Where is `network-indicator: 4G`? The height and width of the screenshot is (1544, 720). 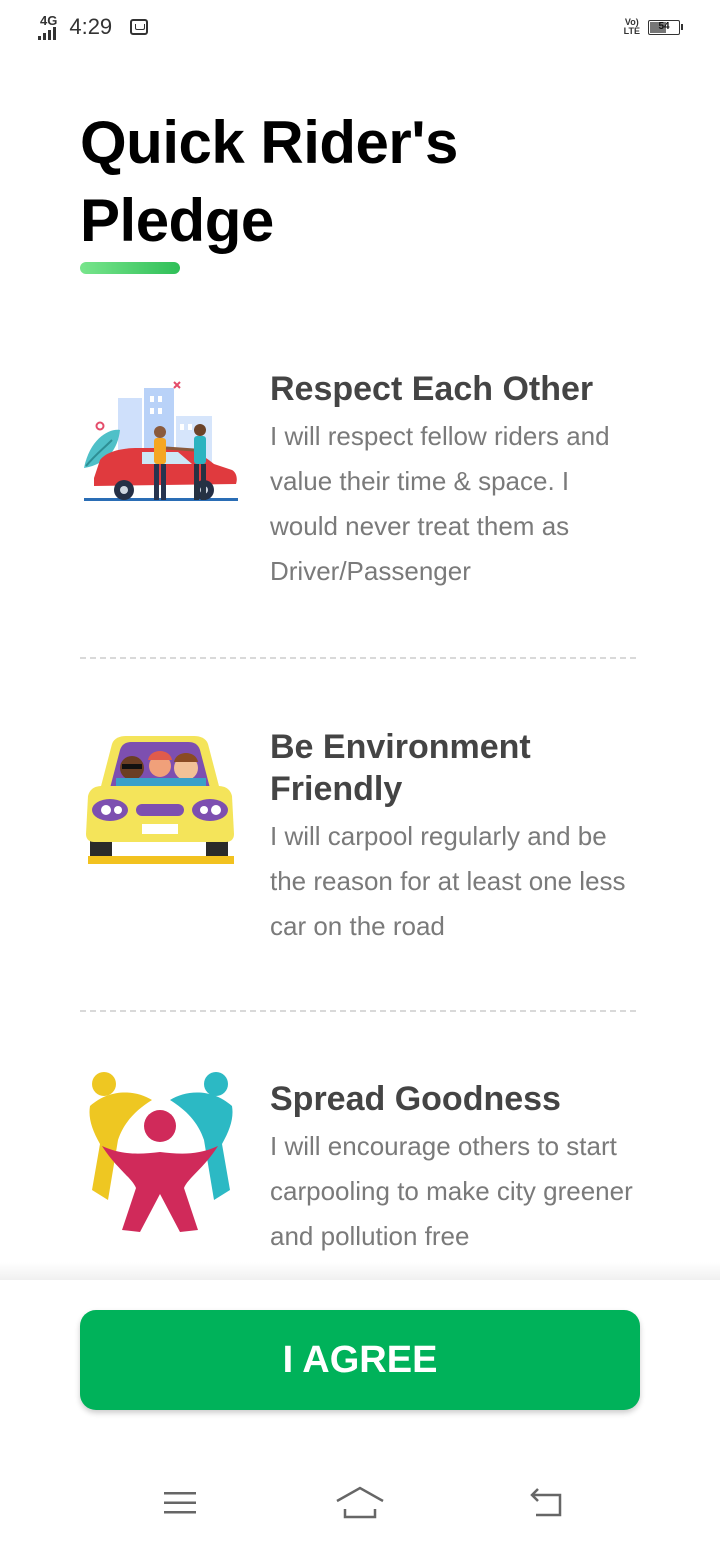
network-indicator: 4G is located at coordinates (48, 26).